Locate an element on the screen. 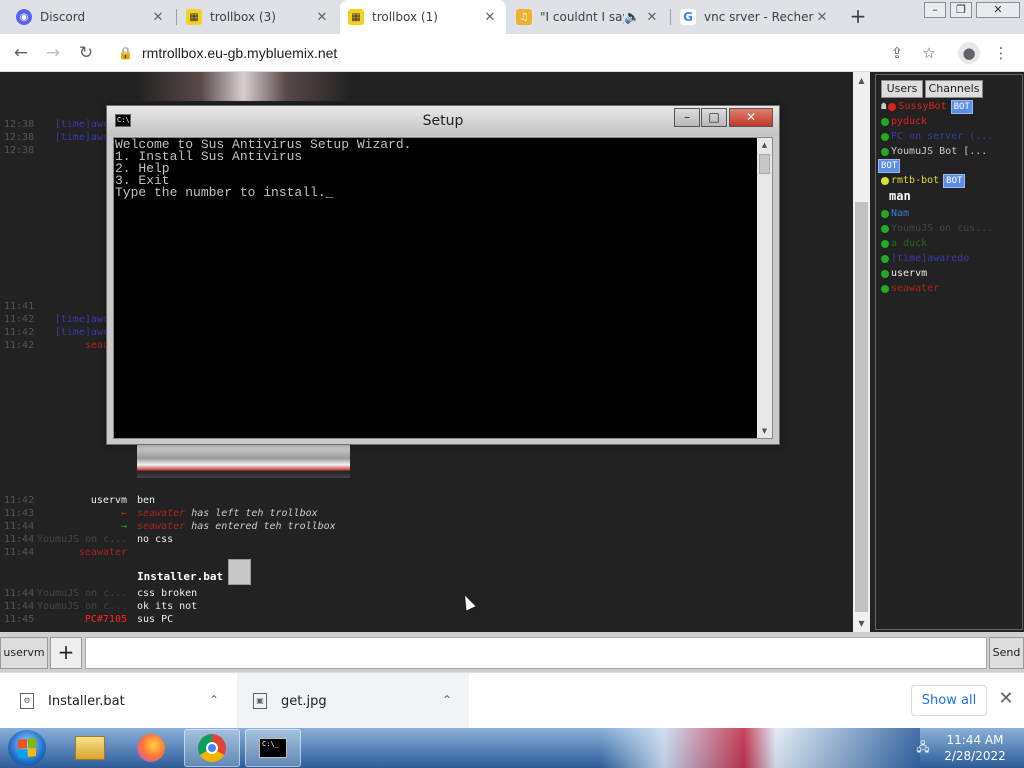 This screenshot has width=1024, height=768. firefox-icon is located at coordinates (151, 748).